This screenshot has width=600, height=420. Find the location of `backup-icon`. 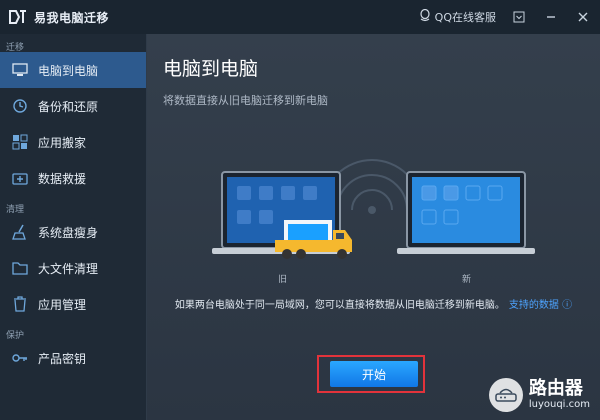

backup-icon is located at coordinates (20, 106).